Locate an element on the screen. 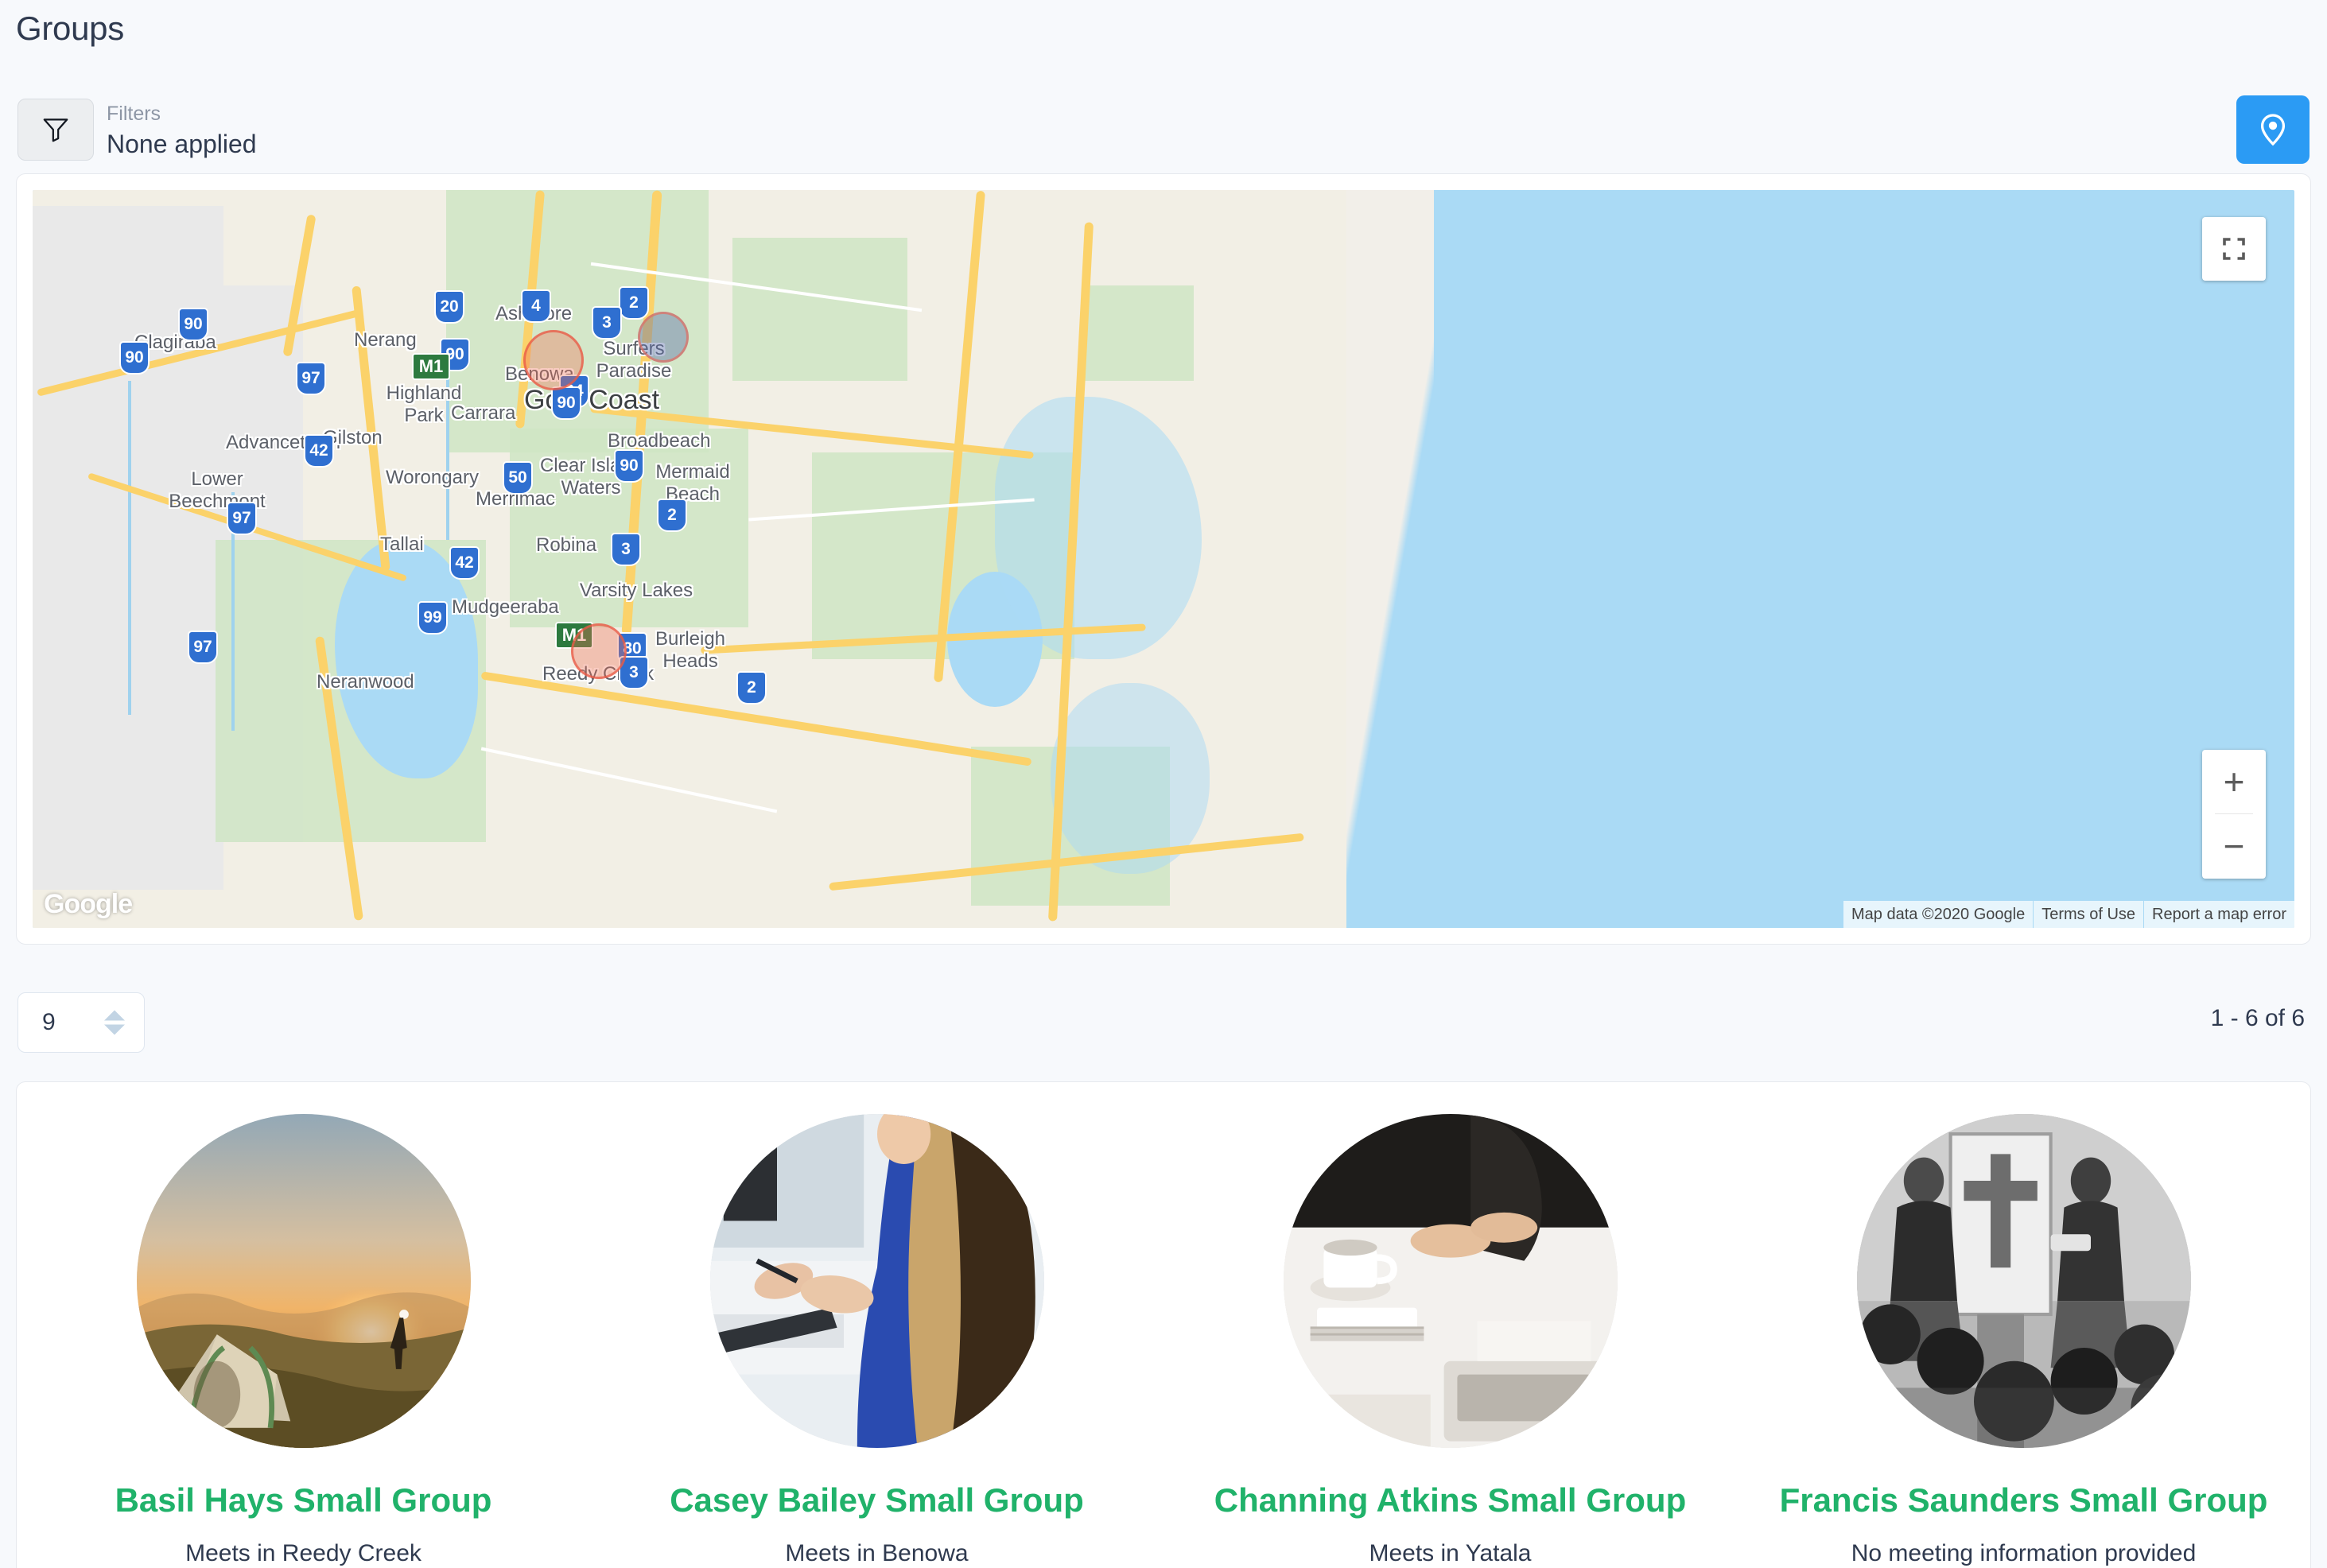  map-place-label: Worongary is located at coordinates (432, 477).